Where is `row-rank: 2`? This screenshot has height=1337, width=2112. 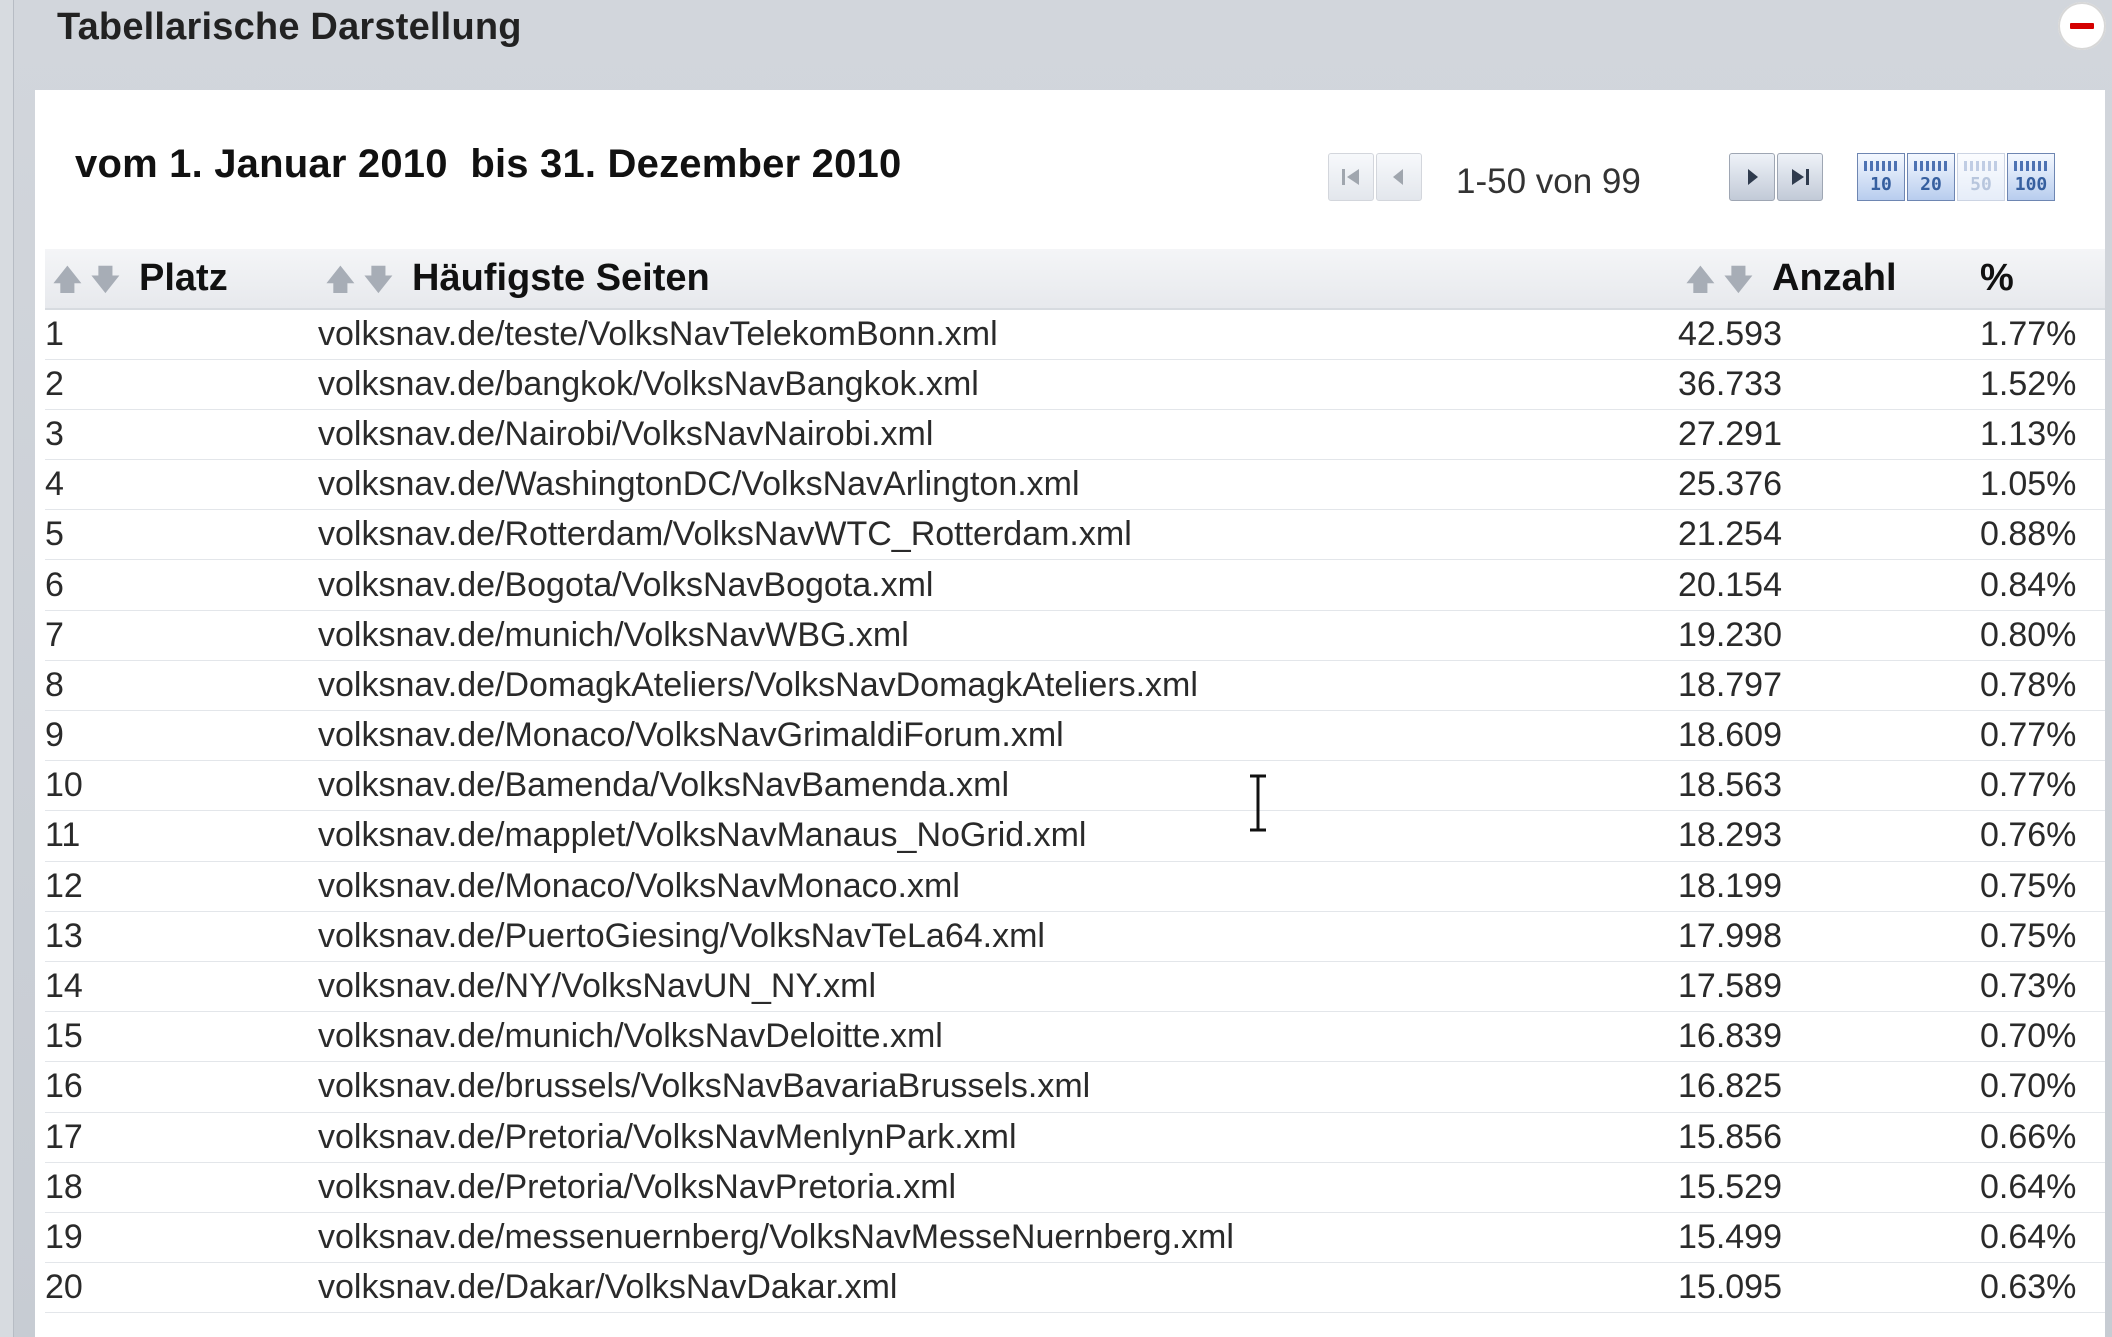 row-rank: 2 is located at coordinates (181, 384).